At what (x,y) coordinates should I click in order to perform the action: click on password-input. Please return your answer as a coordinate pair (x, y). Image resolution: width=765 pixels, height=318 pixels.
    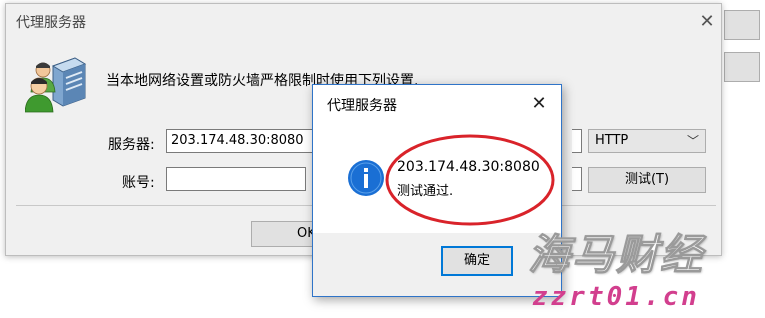
    Looking at the image, I should click on (577, 179).